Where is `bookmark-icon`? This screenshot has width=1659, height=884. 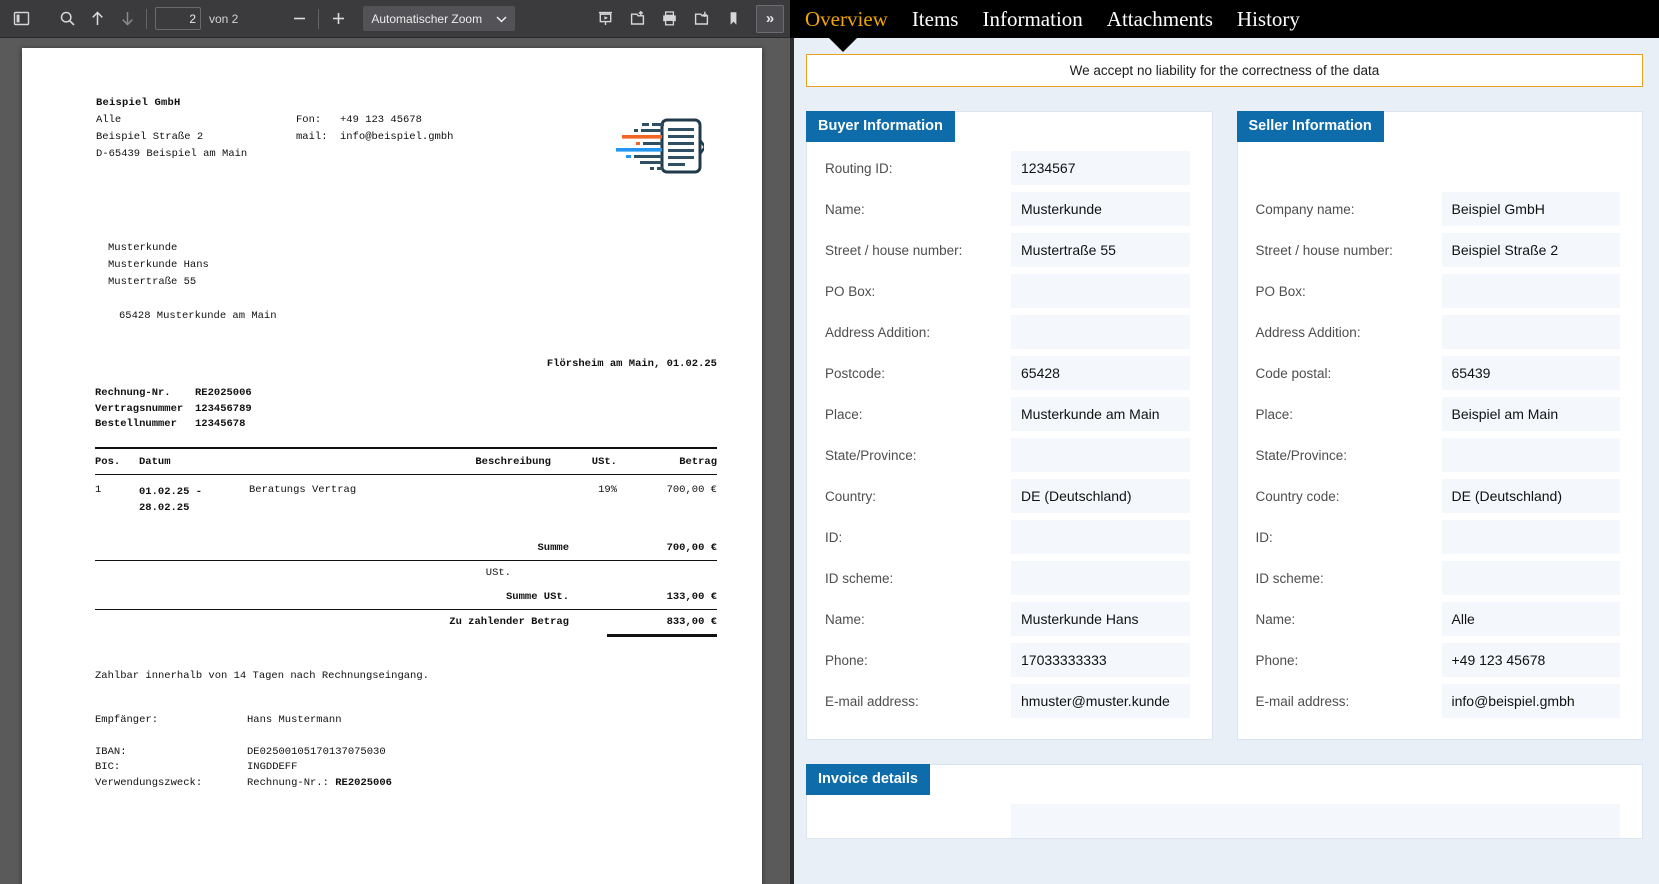
bookmark-icon is located at coordinates (733, 19).